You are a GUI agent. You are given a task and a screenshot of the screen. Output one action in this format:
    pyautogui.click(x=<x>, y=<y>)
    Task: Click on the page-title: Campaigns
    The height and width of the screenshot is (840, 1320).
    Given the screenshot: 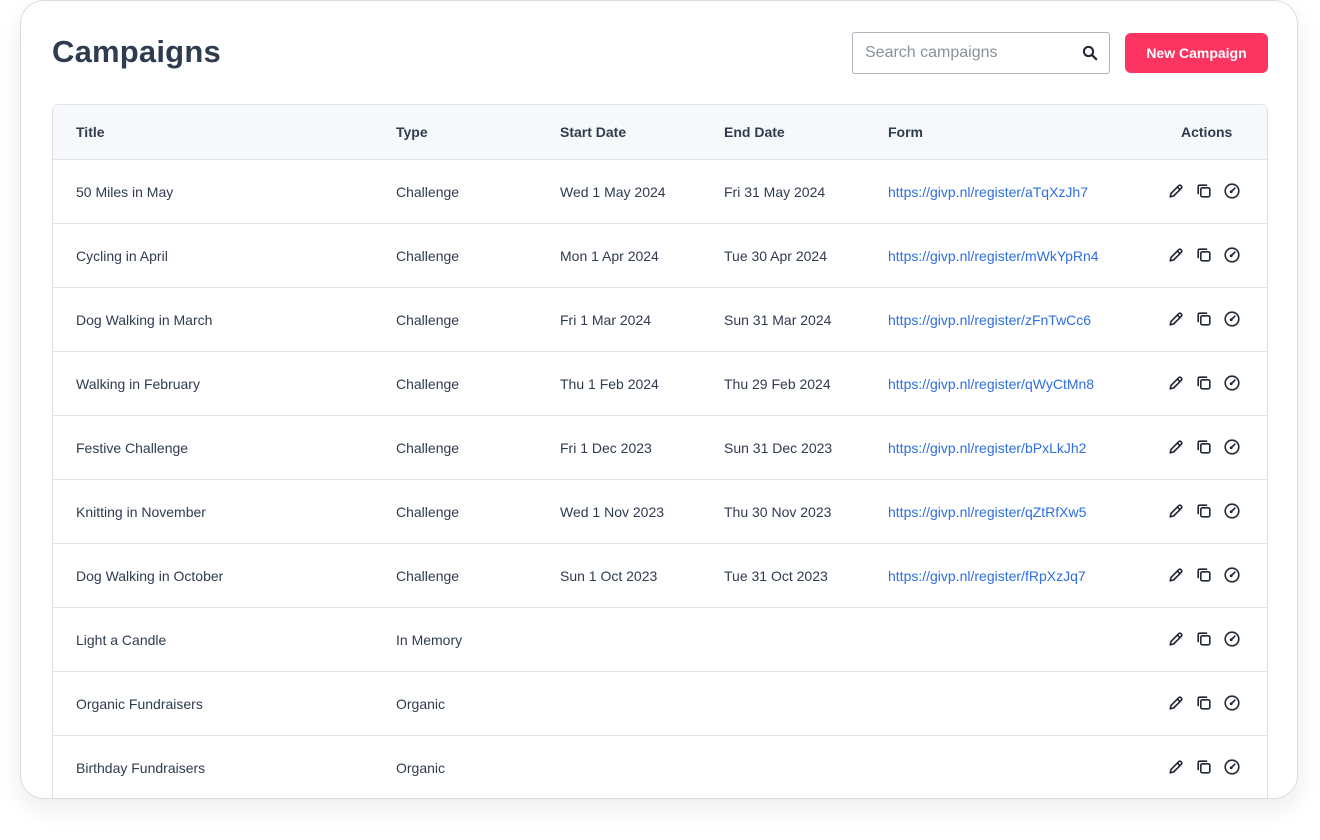 What is the action you would take?
    pyautogui.click(x=136, y=51)
    